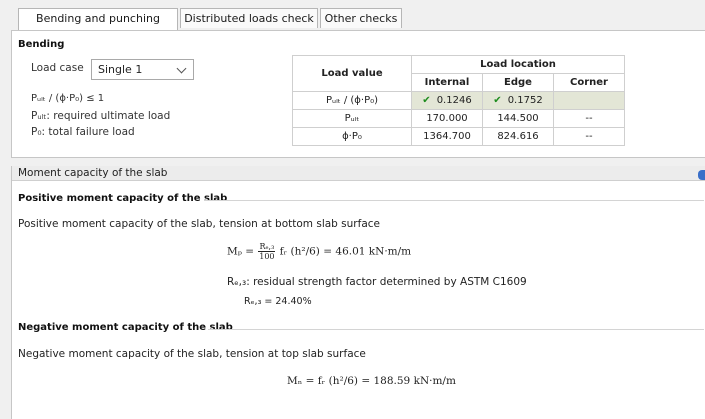 This screenshot has height=419, width=705. Describe the element at coordinates (701, 175) in the screenshot. I see `scroll-indicator-icon` at that location.